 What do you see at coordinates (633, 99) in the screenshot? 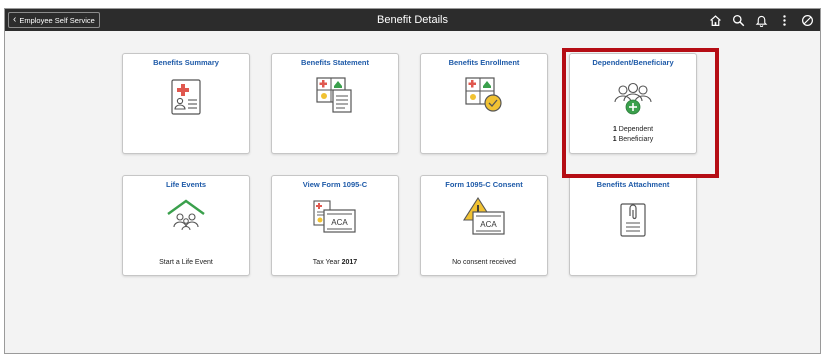
I see `add-dependents-icon` at bounding box center [633, 99].